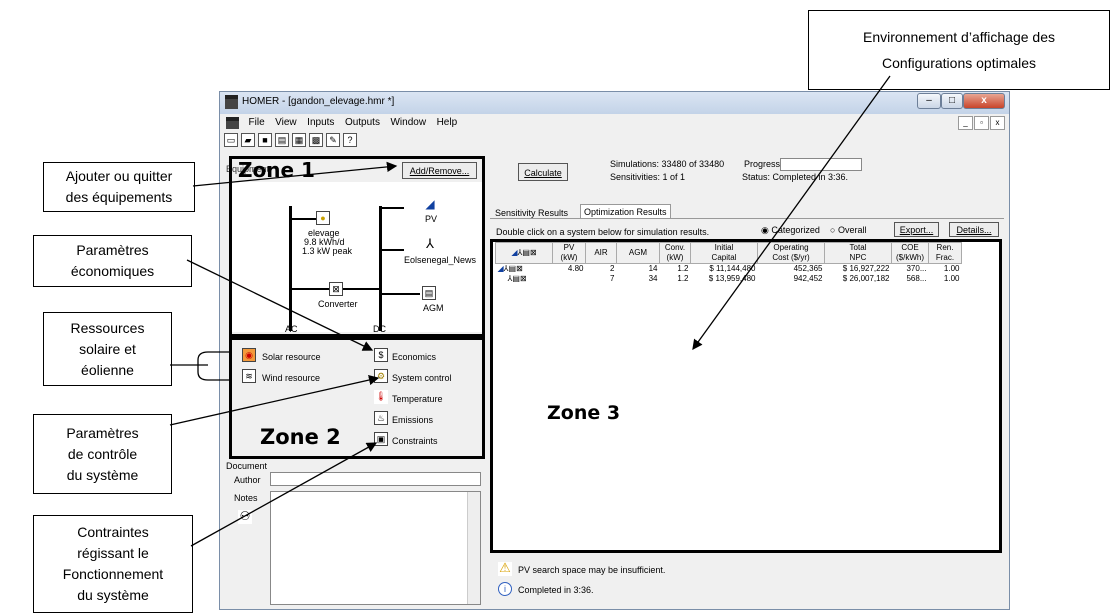 This screenshot has height=615, width=1115. I want to click on arrow-economics, so click(280, 305).